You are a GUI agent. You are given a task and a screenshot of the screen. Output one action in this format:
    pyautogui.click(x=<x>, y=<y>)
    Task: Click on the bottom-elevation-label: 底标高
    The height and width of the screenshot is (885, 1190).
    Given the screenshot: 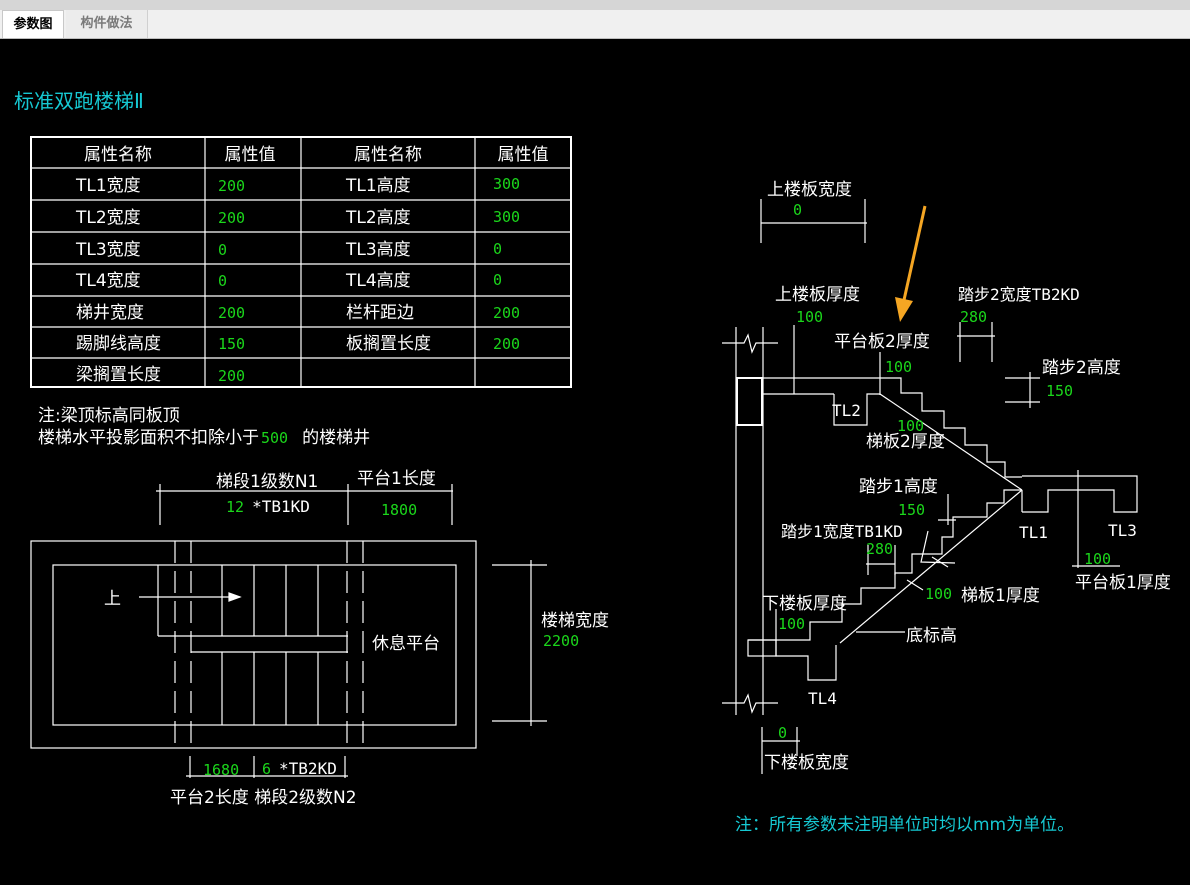 What is the action you would take?
    pyautogui.click(x=931, y=636)
    